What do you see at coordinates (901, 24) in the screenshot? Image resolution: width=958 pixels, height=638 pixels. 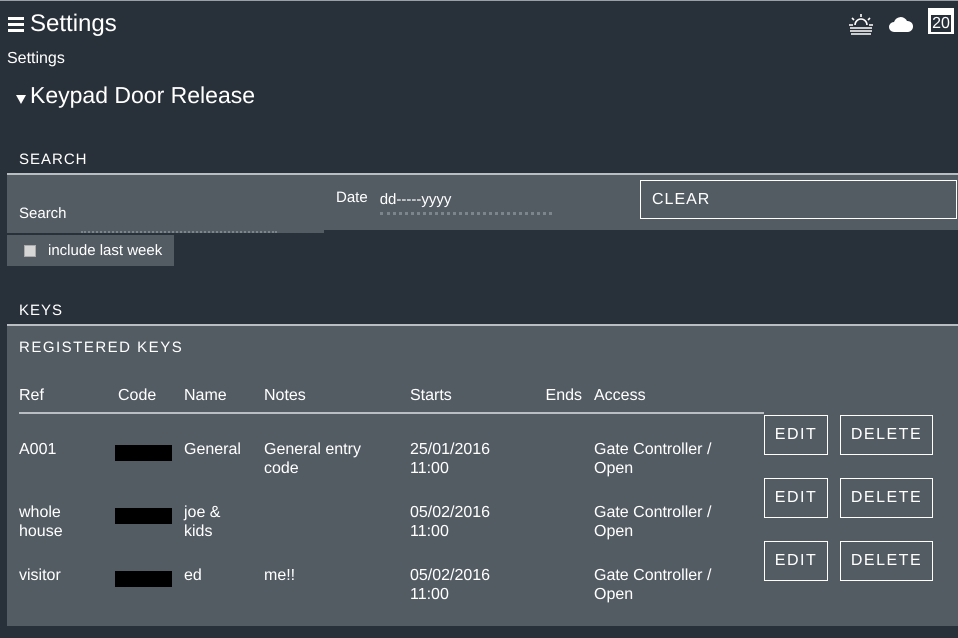 I see `cloud-icon` at bounding box center [901, 24].